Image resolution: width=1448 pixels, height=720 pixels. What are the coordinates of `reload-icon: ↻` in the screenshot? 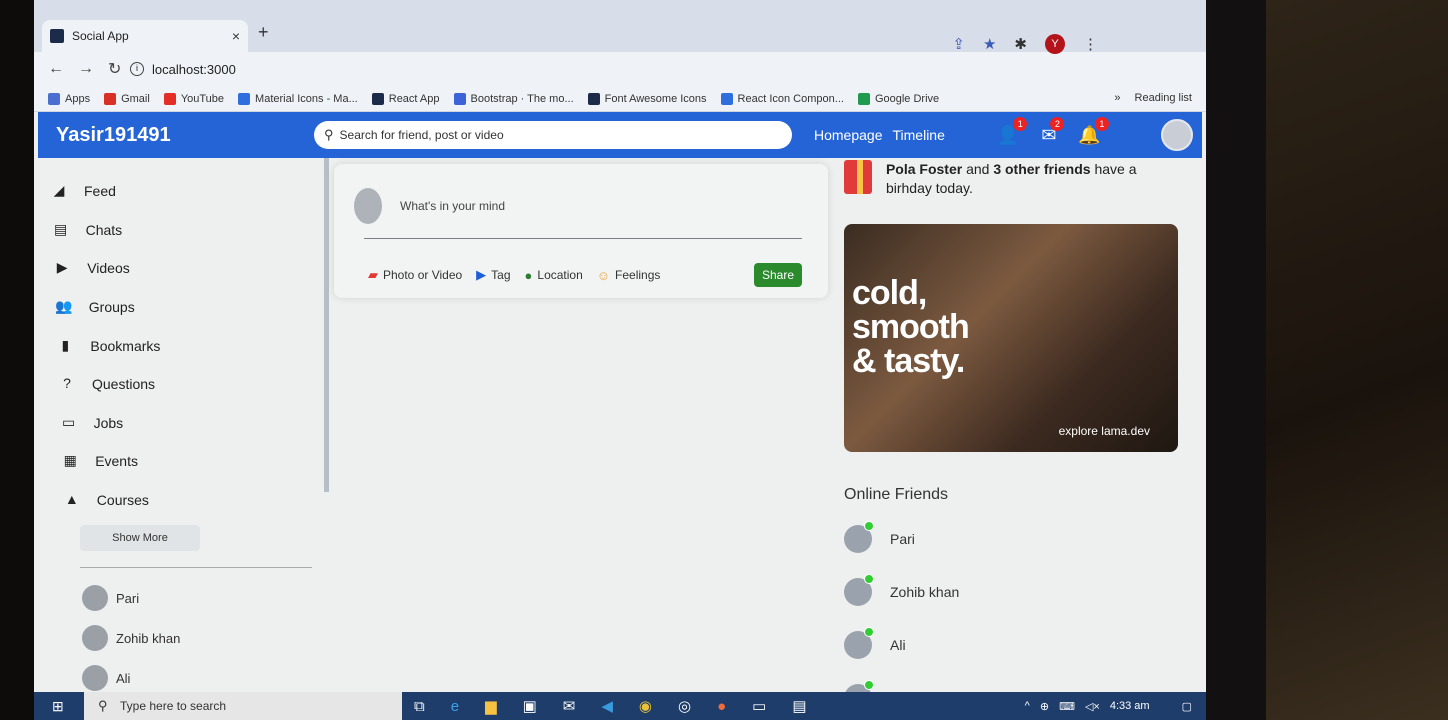 It's located at (114, 69).